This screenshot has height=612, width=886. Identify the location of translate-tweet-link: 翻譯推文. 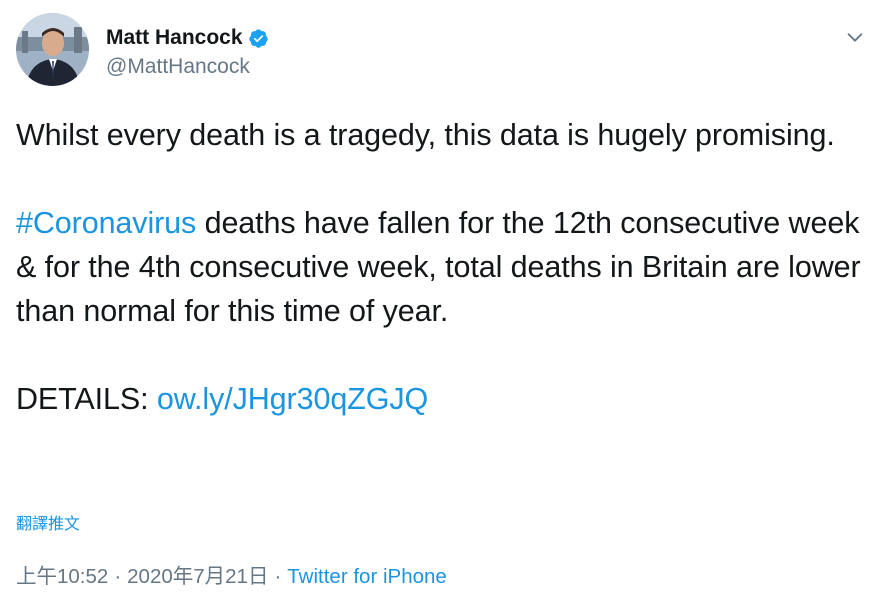
(48, 525).